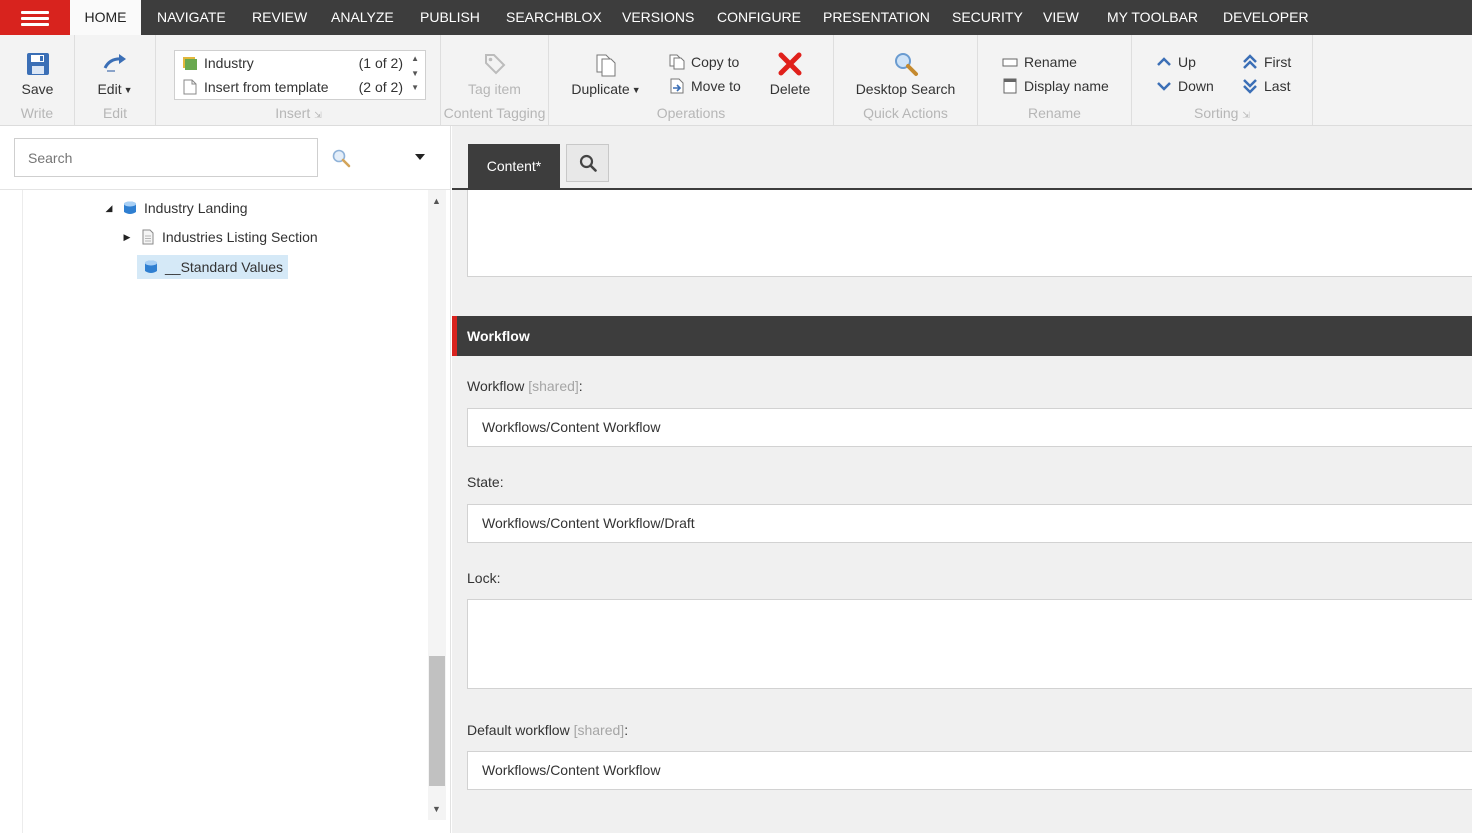 This screenshot has height=833, width=1472. I want to click on delete-button: Delete, so click(790, 73).